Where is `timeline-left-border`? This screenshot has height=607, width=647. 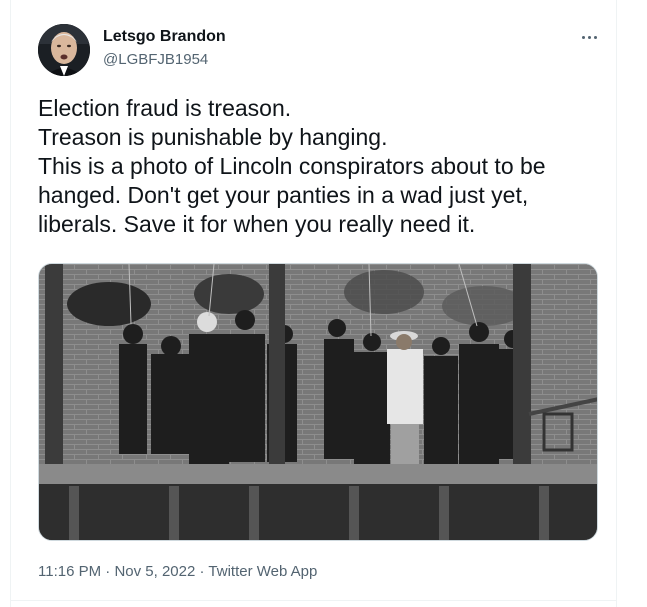 timeline-left-border is located at coordinates (10, 303).